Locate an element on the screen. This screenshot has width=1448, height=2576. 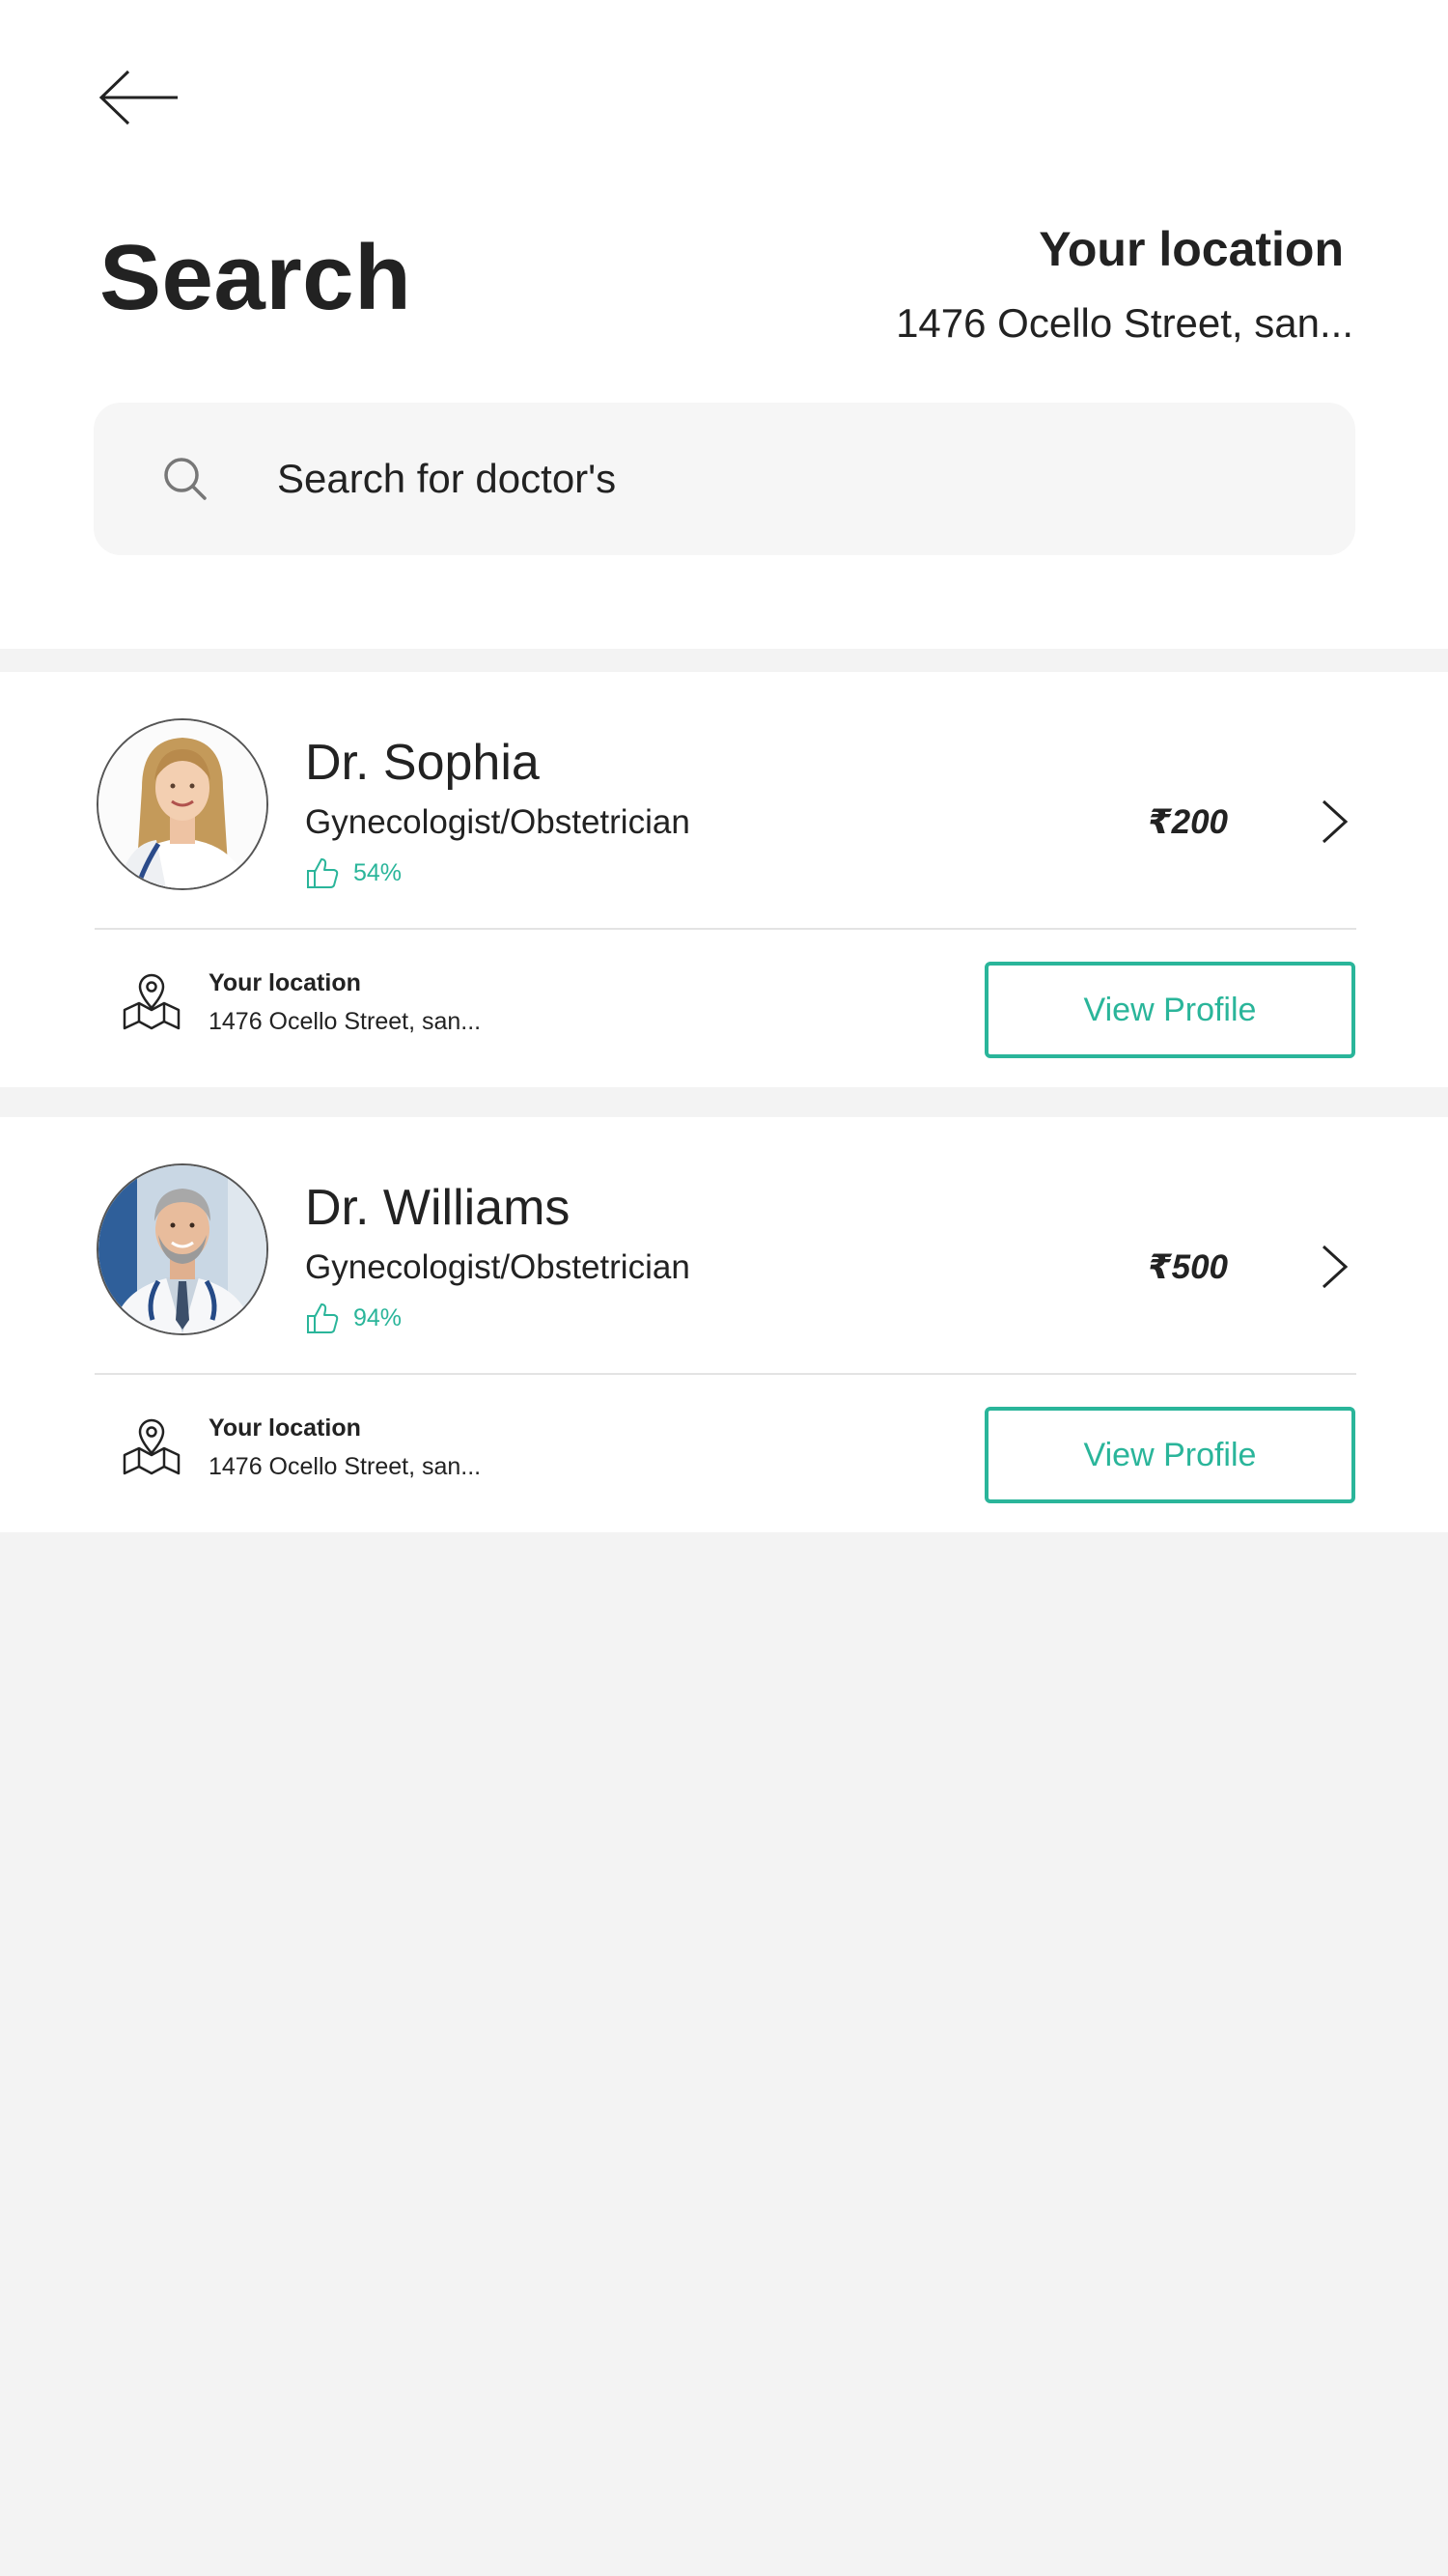
consultation-price: ₹500 is located at coordinates (1188, 1267).